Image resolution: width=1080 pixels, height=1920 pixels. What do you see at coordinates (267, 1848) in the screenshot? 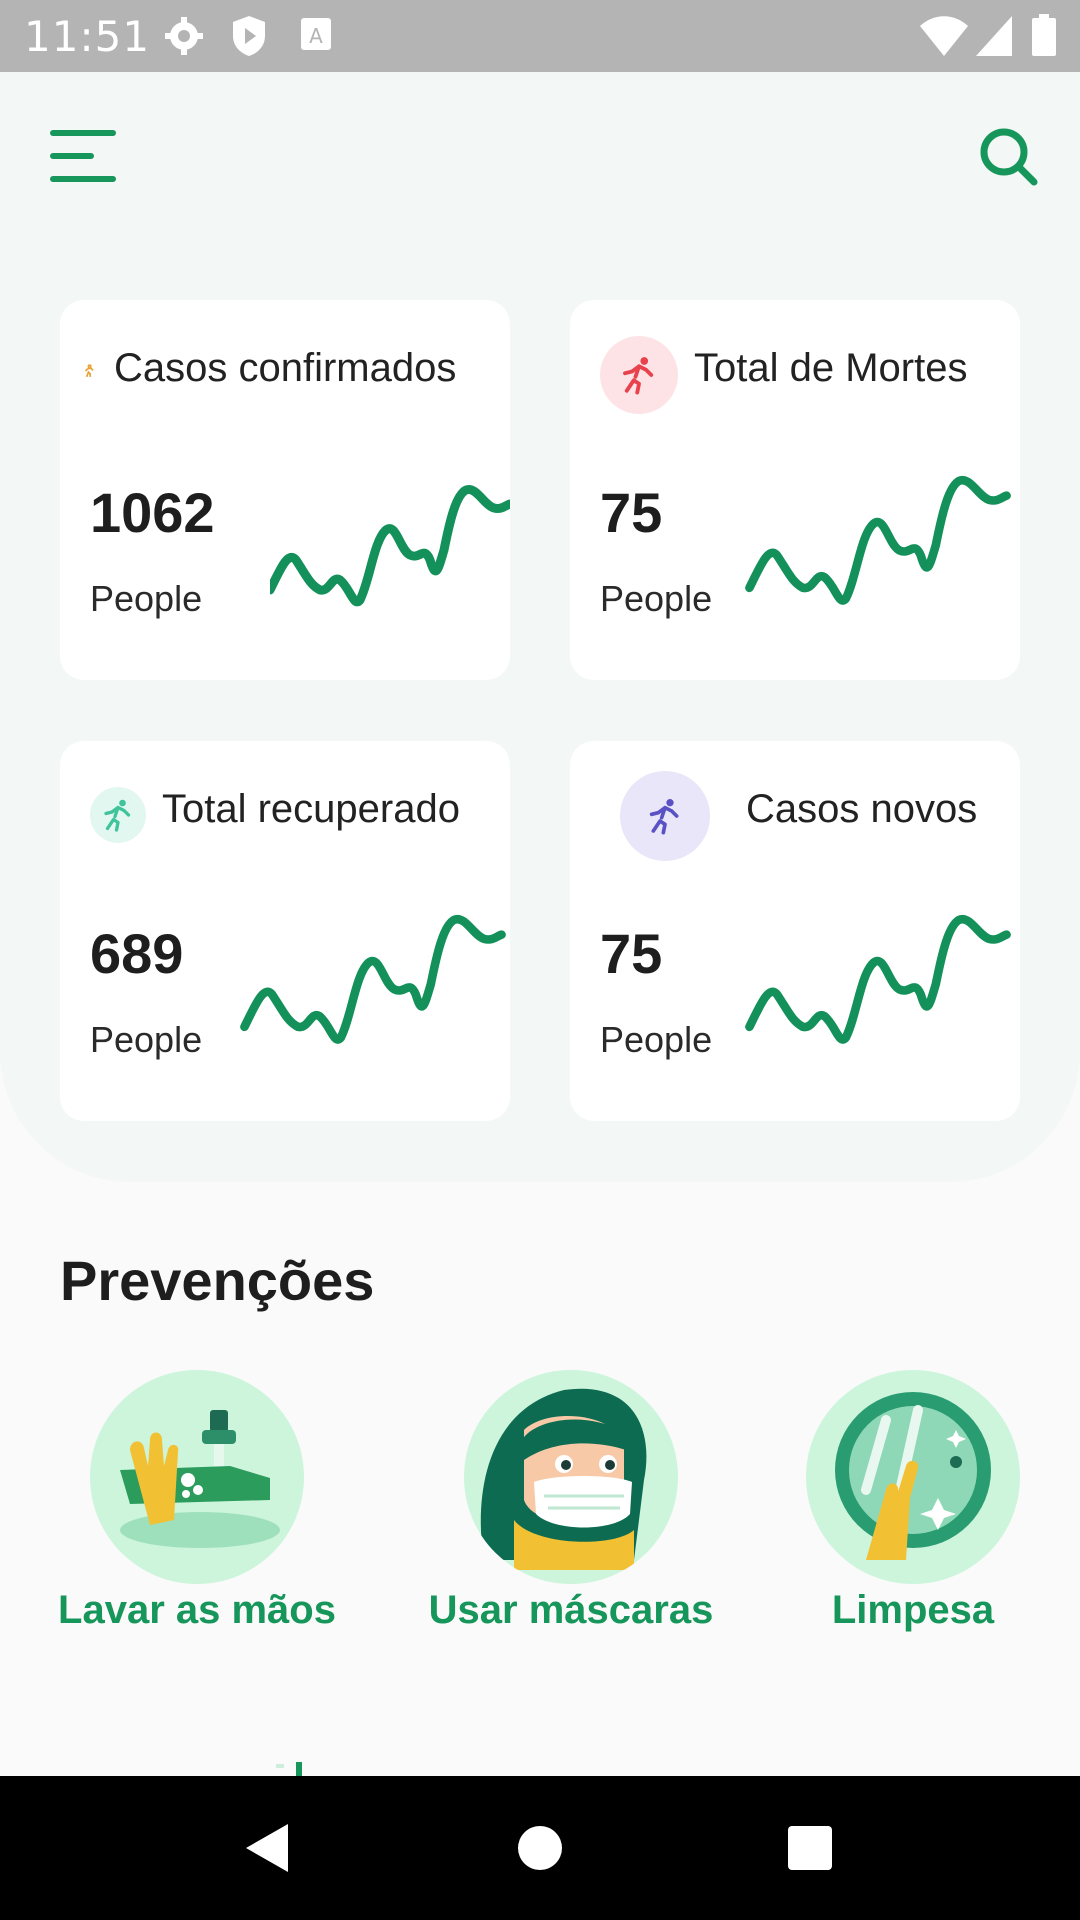
I see `back-icon` at bounding box center [267, 1848].